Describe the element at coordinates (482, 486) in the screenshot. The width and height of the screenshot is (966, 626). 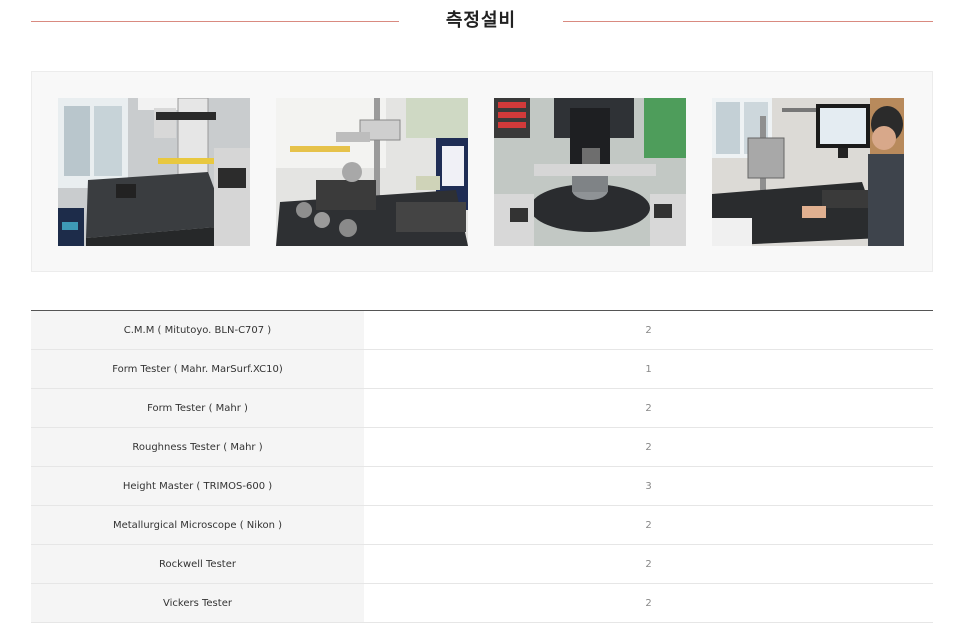
I see `table-row: Height Master ( TRIMOS-600 ) 3` at that location.